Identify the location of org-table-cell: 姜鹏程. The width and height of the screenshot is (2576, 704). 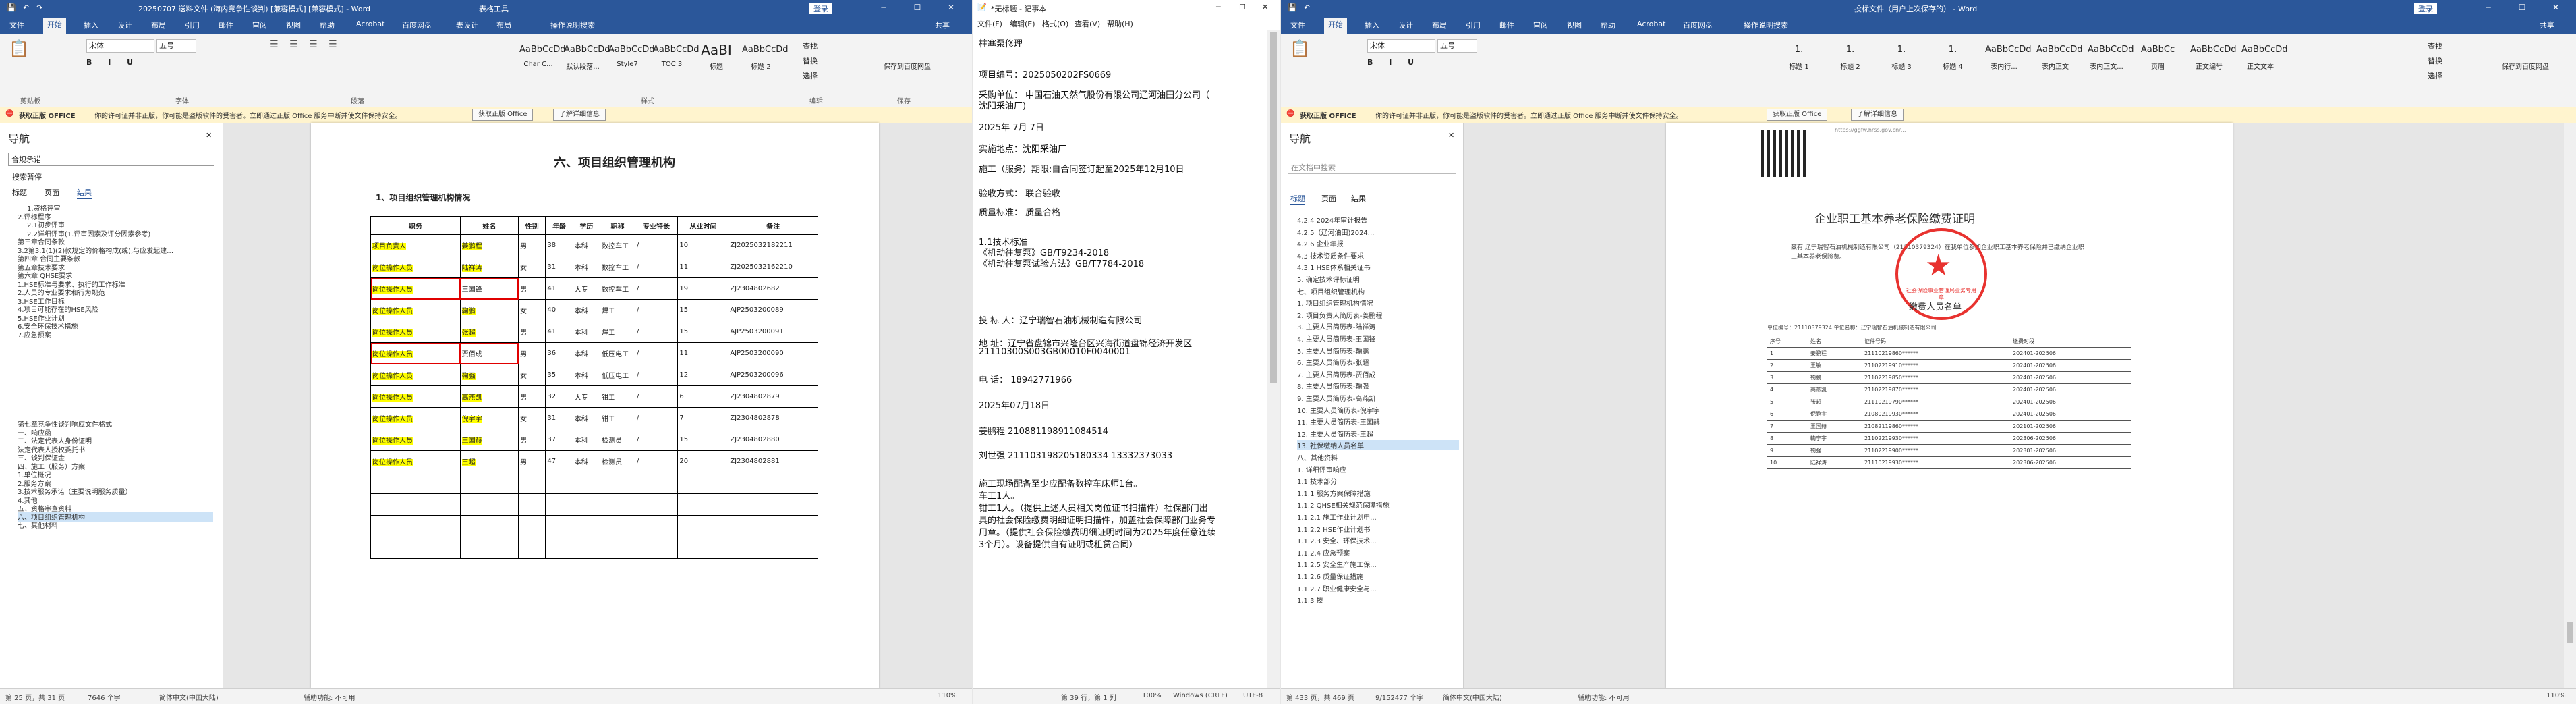
(489, 245).